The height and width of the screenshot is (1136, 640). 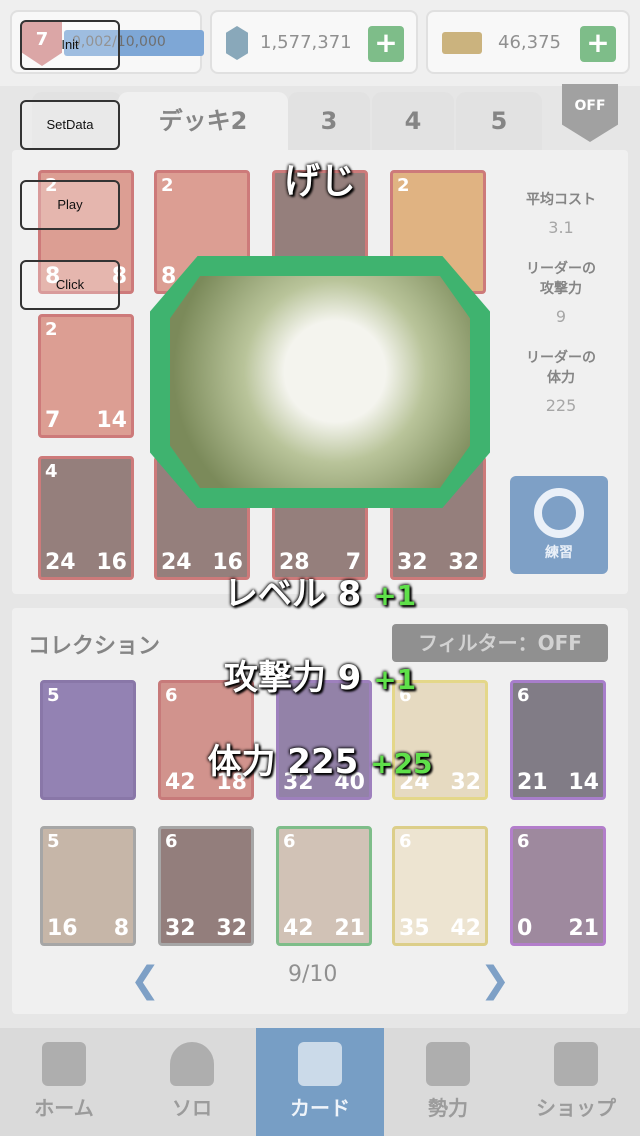 I want to click on hp-stat: 体力 225 +25, so click(x=320, y=758).